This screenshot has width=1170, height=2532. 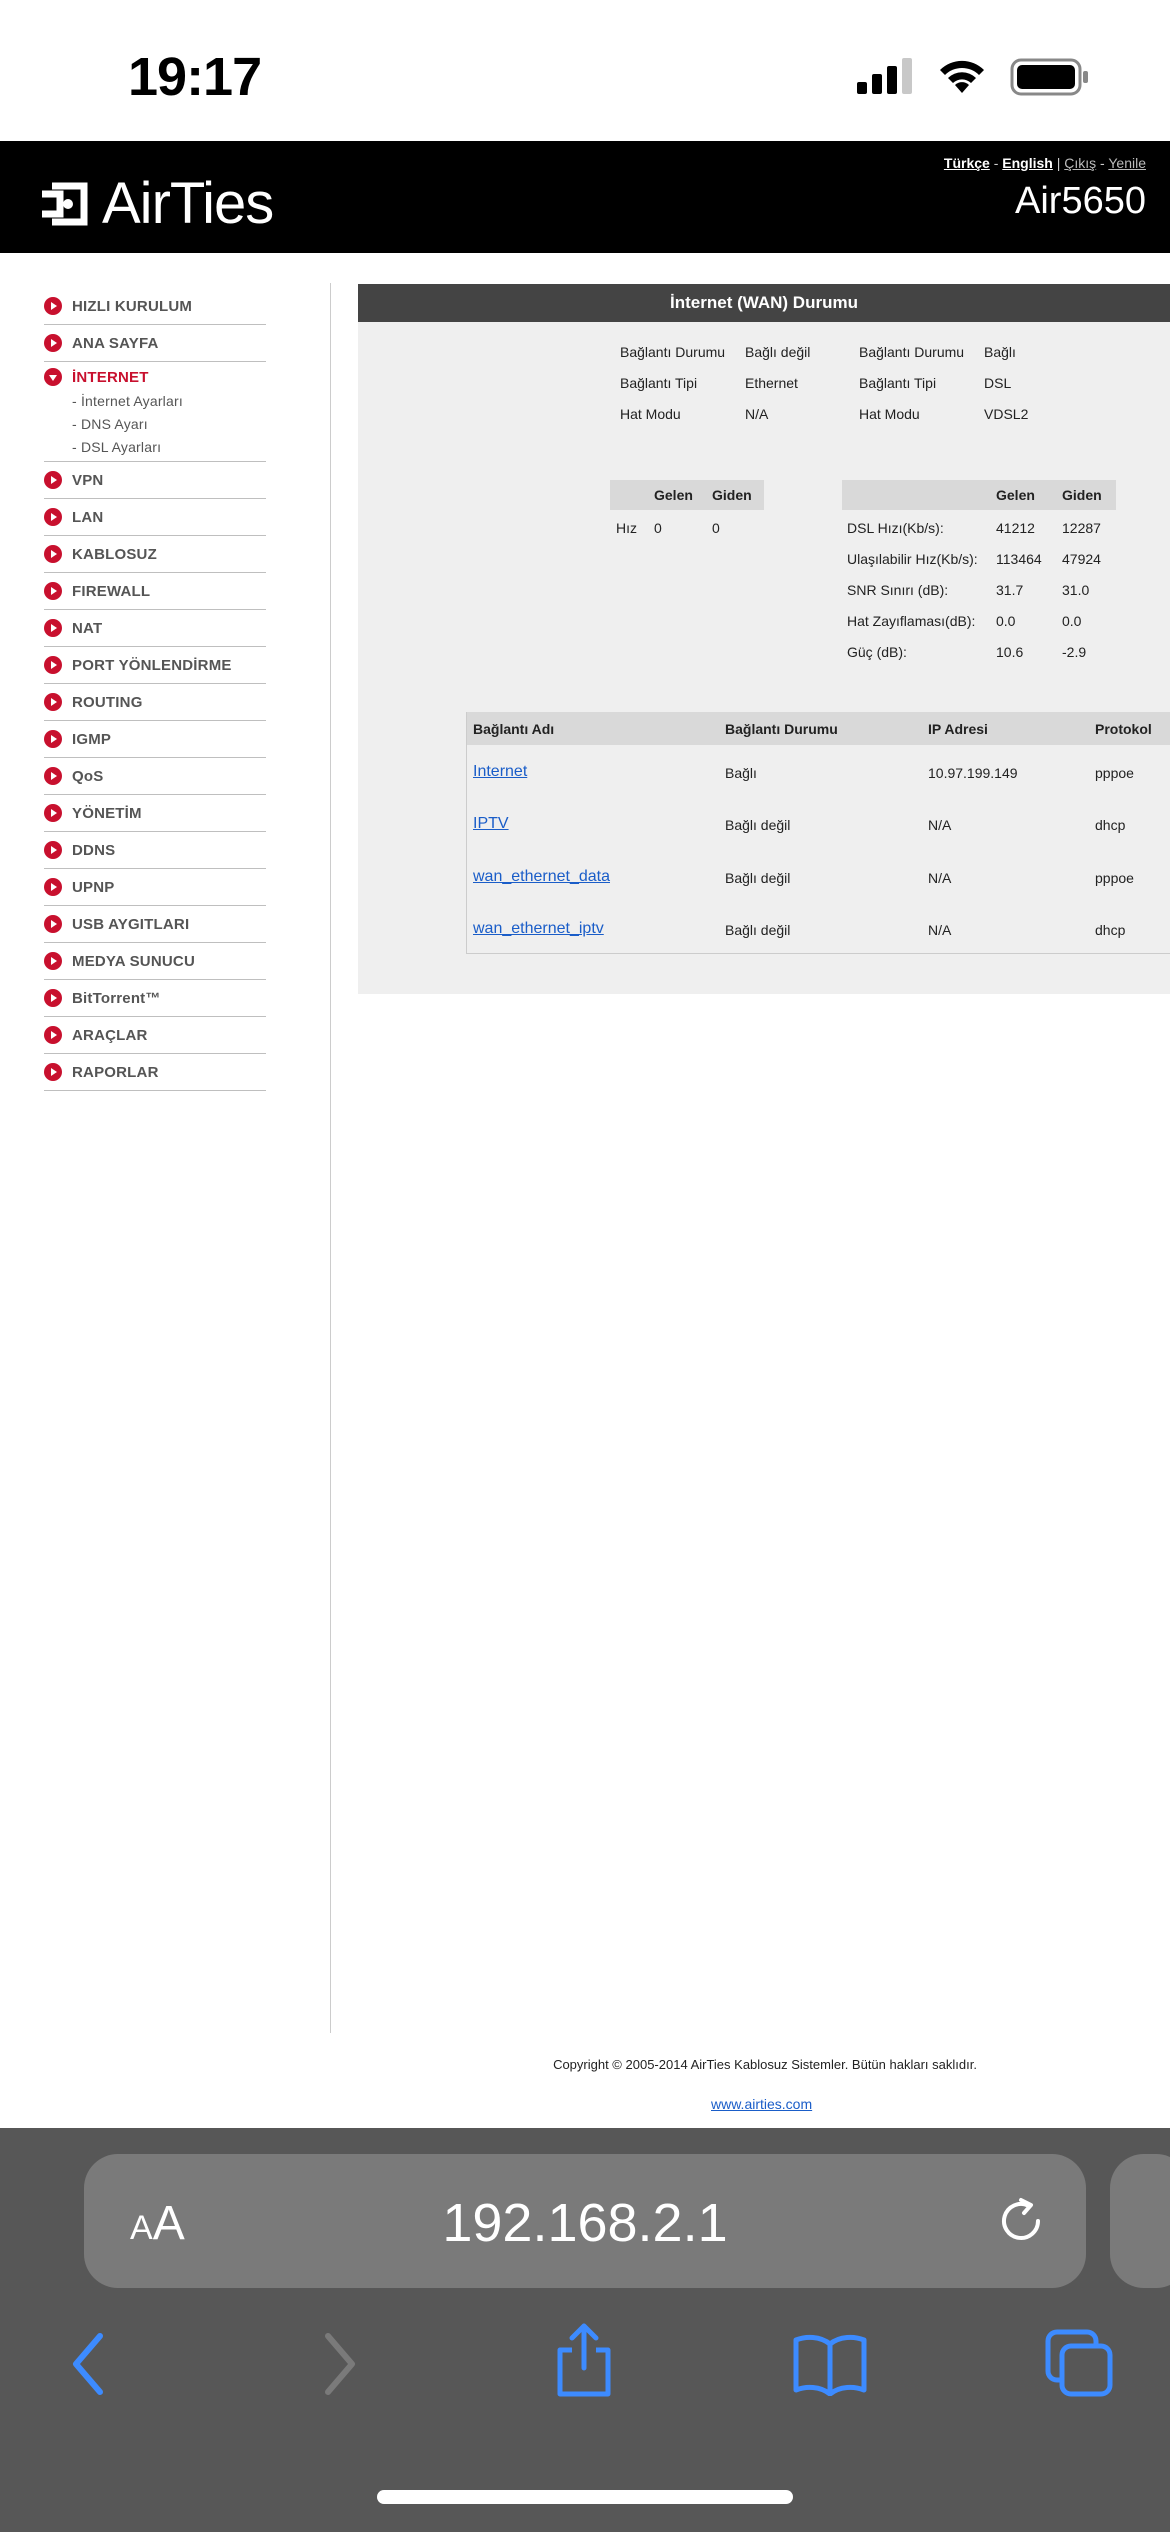 I want to click on connection-link-wan-ethernet-iptv: wan_ethernet_iptv, so click(x=538, y=929).